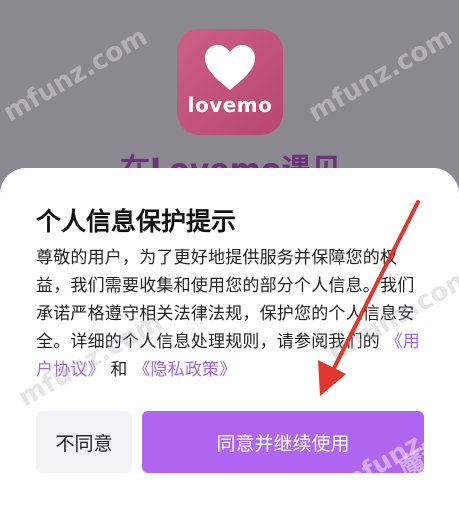 The width and height of the screenshot is (459, 514). Describe the element at coordinates (84, 442) in the screenshot. I see `disagree-button: 不同意` at that location.